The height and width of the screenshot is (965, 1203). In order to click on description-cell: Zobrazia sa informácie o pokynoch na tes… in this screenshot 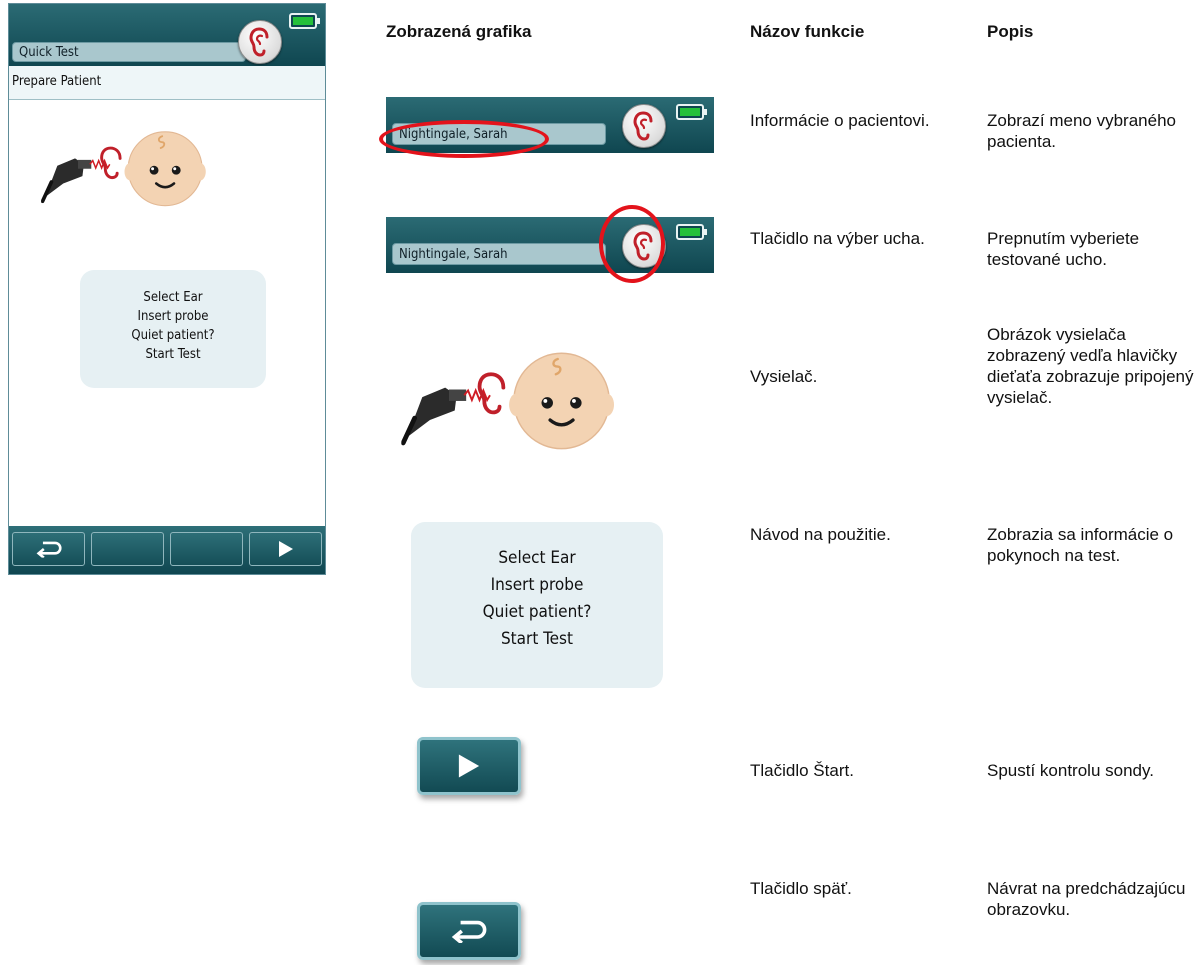, I will do `click(1080, 545)`.